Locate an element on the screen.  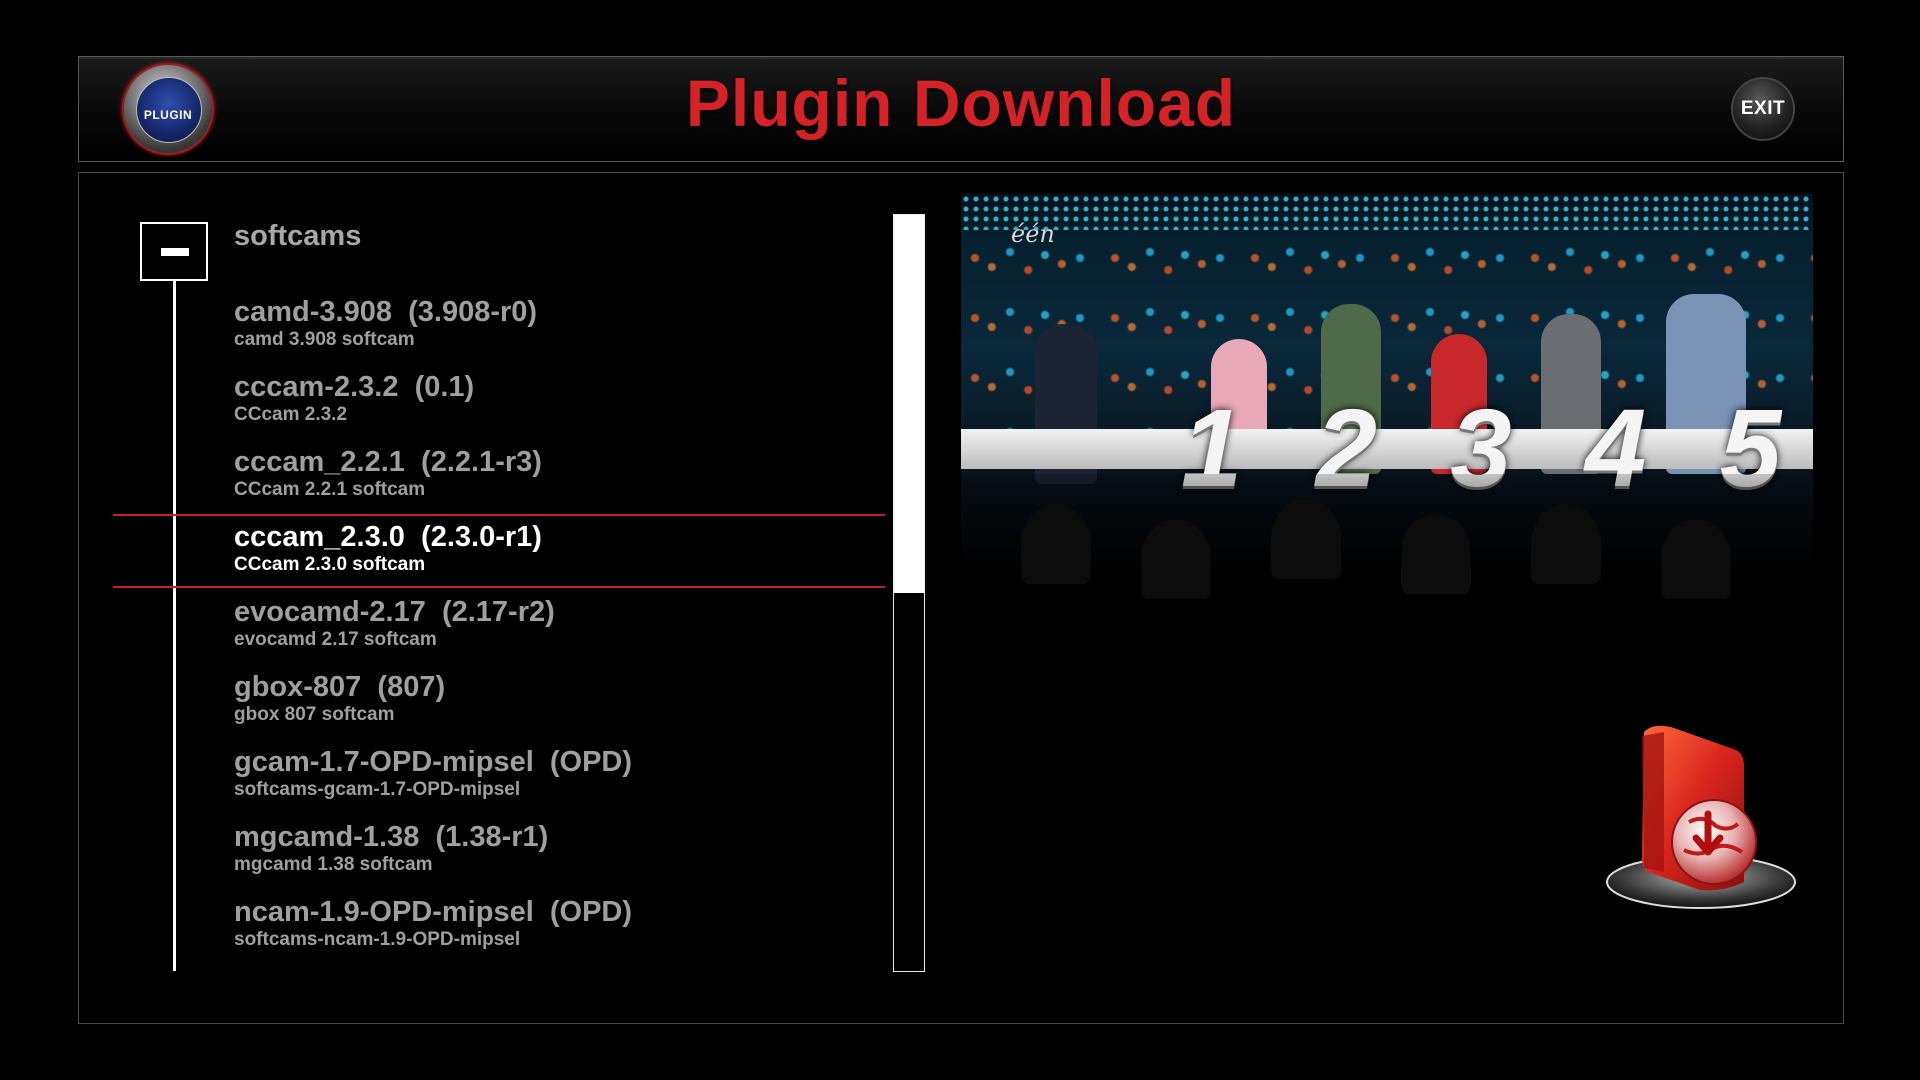
item-name: mgcamd-1.38 (1.38-r1) is located at coordinates (391, 837).